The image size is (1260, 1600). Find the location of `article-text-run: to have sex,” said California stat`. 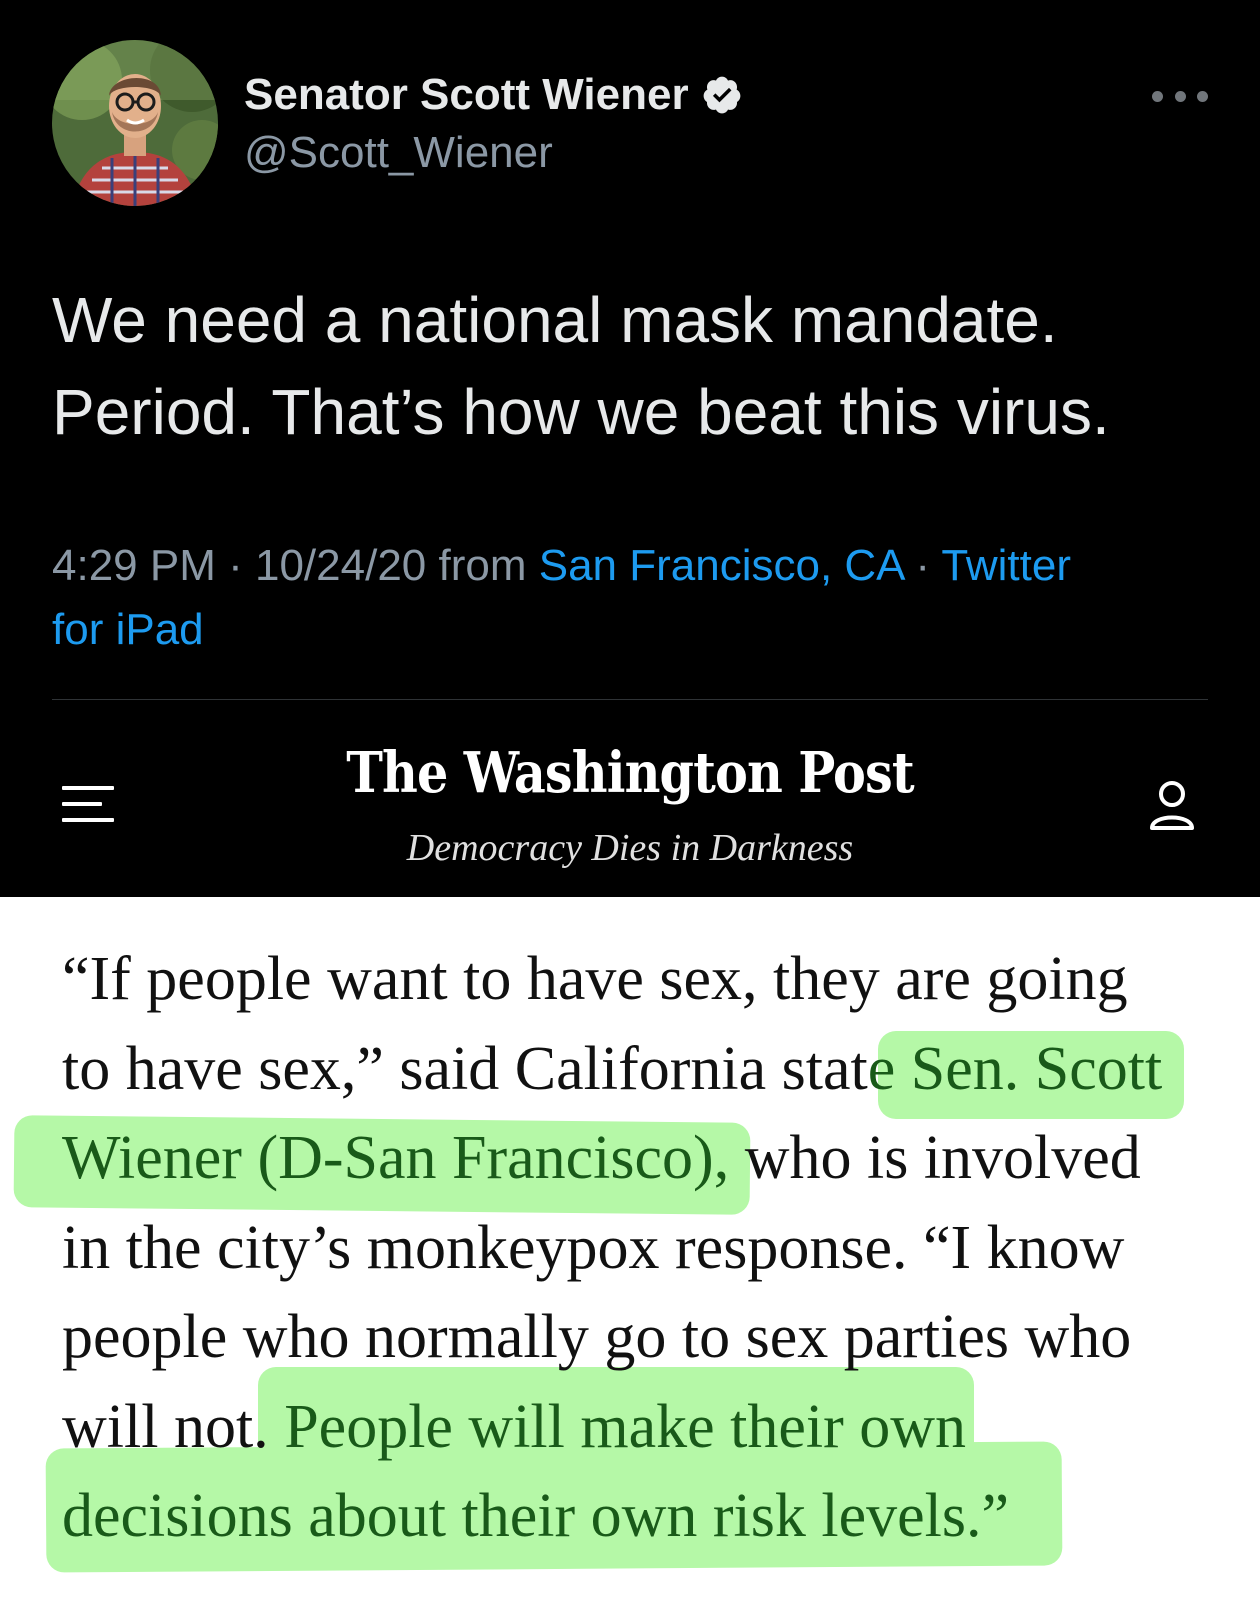

article-text-run: to have sex,” said California stat is located at coordinates (465, 1068).